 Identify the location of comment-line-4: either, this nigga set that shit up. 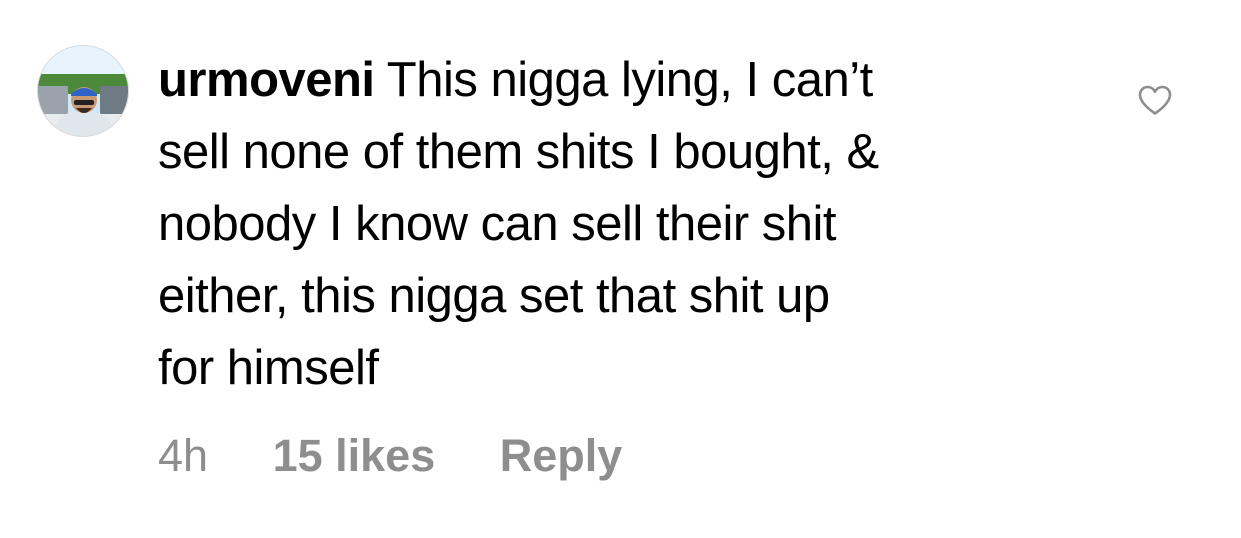
(494, 296).